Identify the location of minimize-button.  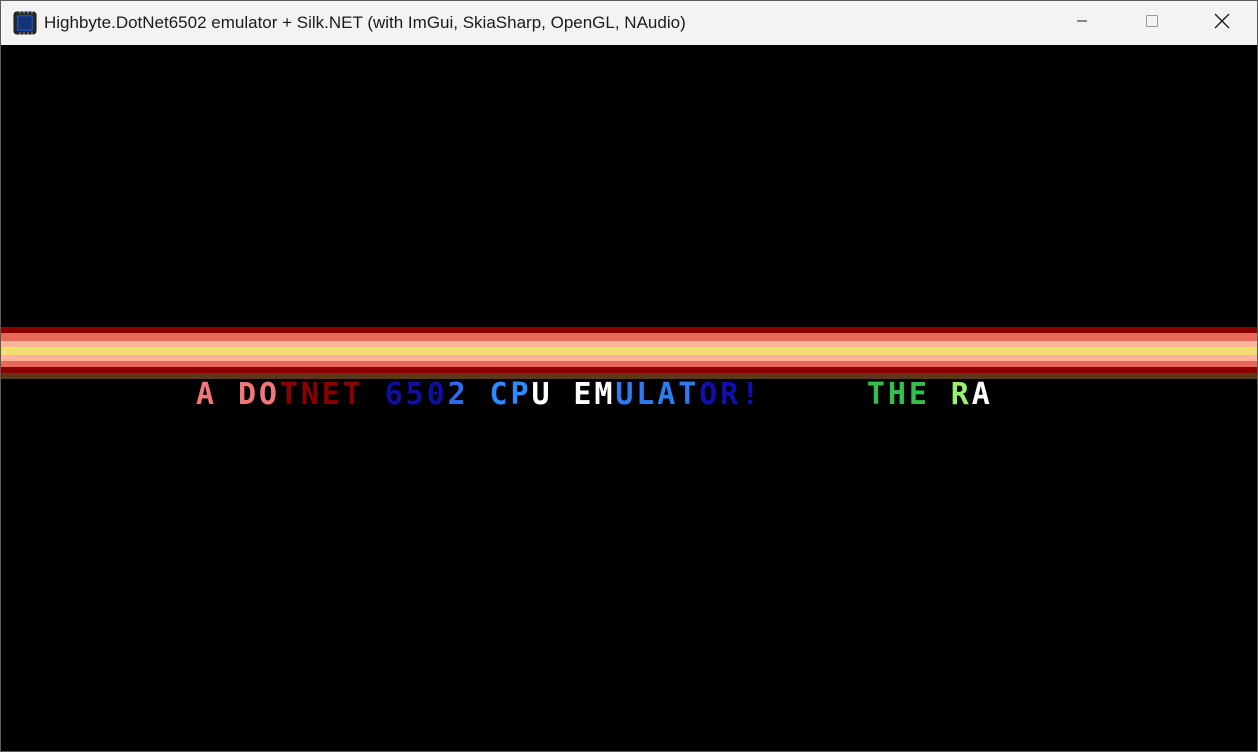
(1082, 23).